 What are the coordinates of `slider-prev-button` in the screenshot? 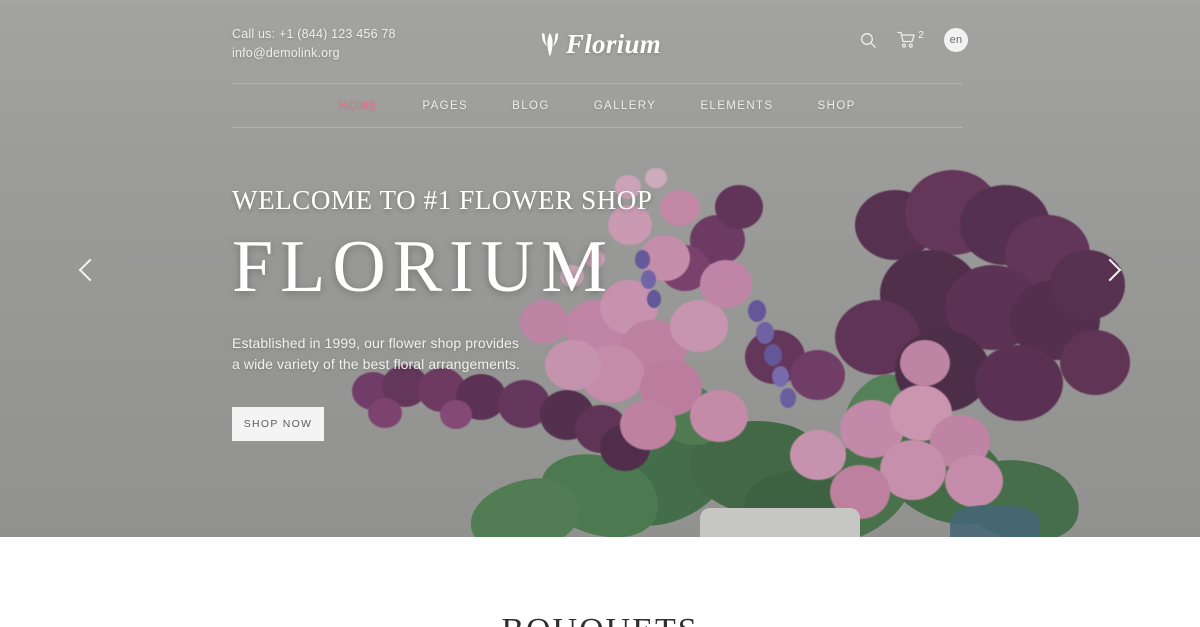 It's located at (90, 270).